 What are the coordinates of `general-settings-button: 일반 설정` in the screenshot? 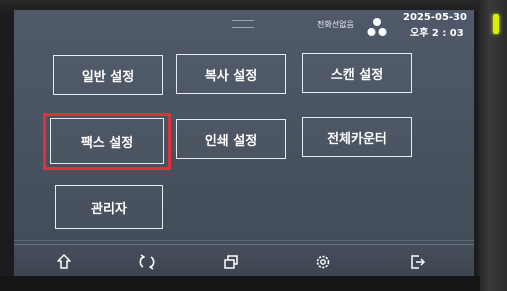 It's located at (108, 75).